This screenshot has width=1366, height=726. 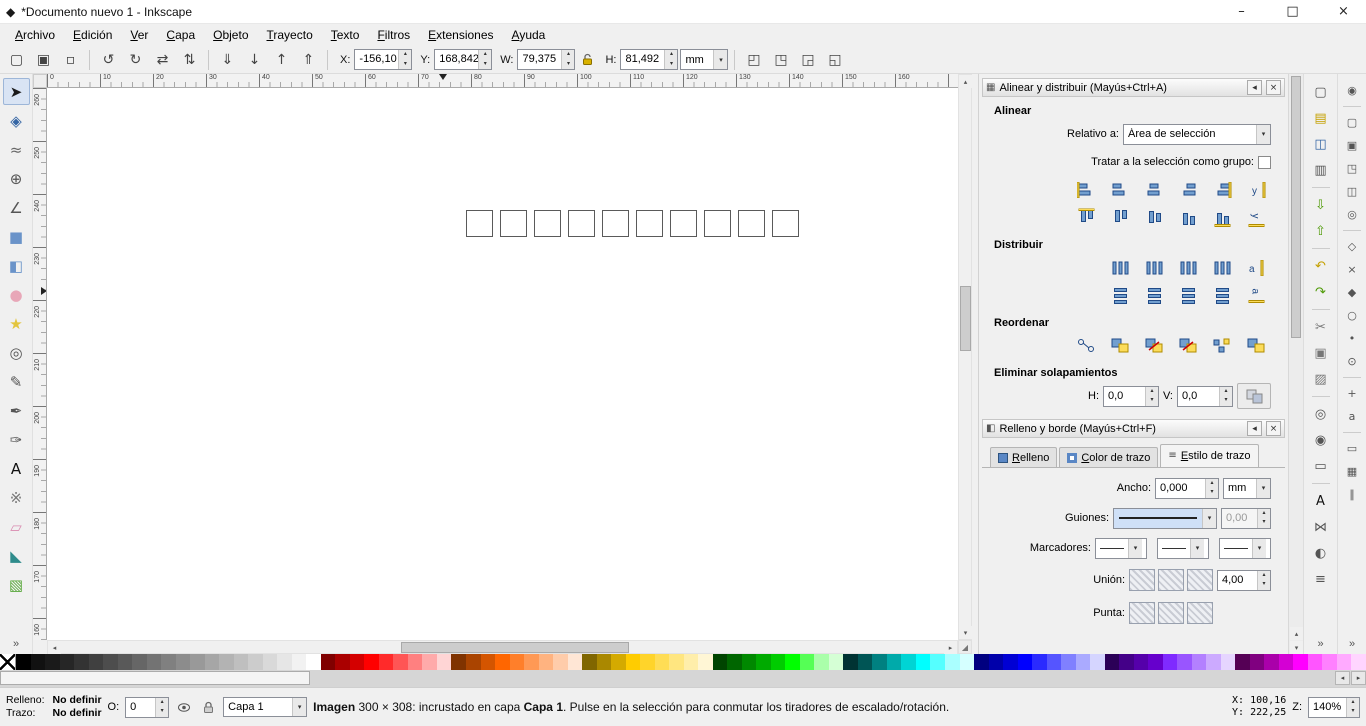 What do you see at coordinates (16, 60) in the screenshot?
I see `select-all: ▢` at bounding box center [16, 60].